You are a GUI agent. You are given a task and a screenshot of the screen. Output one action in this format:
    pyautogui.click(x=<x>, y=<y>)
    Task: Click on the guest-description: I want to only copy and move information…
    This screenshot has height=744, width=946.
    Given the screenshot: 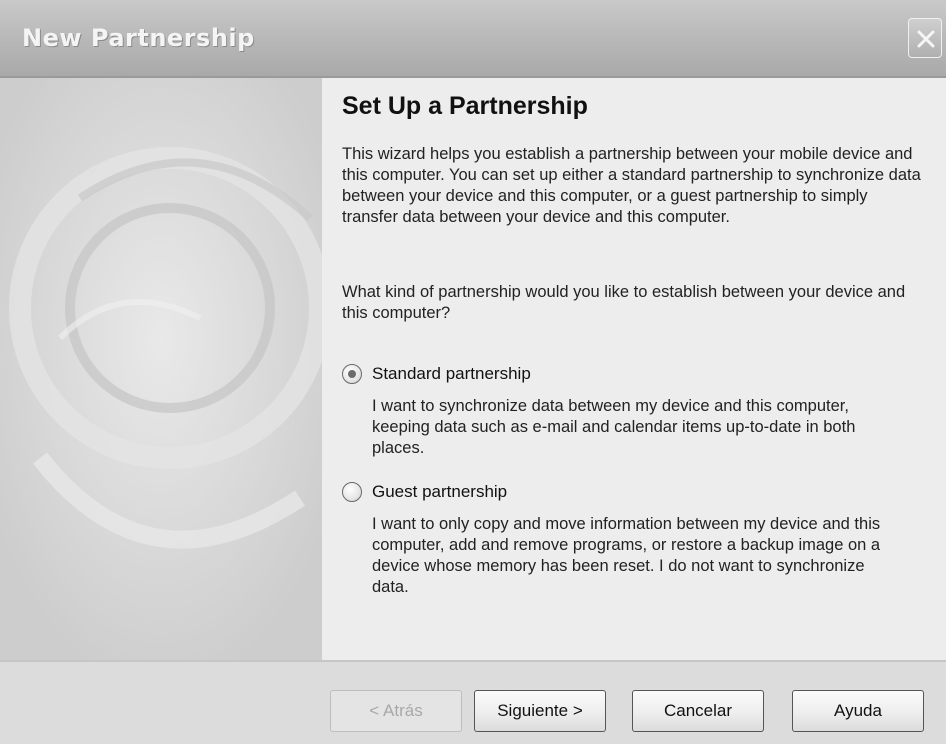 What is the action you would take?
    pyautogui.click(x=626, y=555)
    